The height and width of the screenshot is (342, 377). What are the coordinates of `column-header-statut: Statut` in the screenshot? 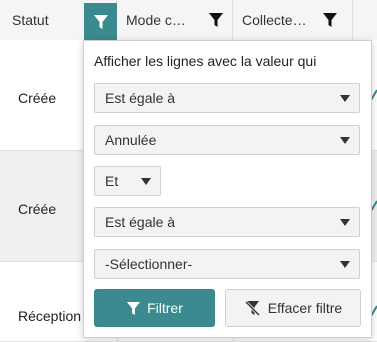 It's located at (58, 20).